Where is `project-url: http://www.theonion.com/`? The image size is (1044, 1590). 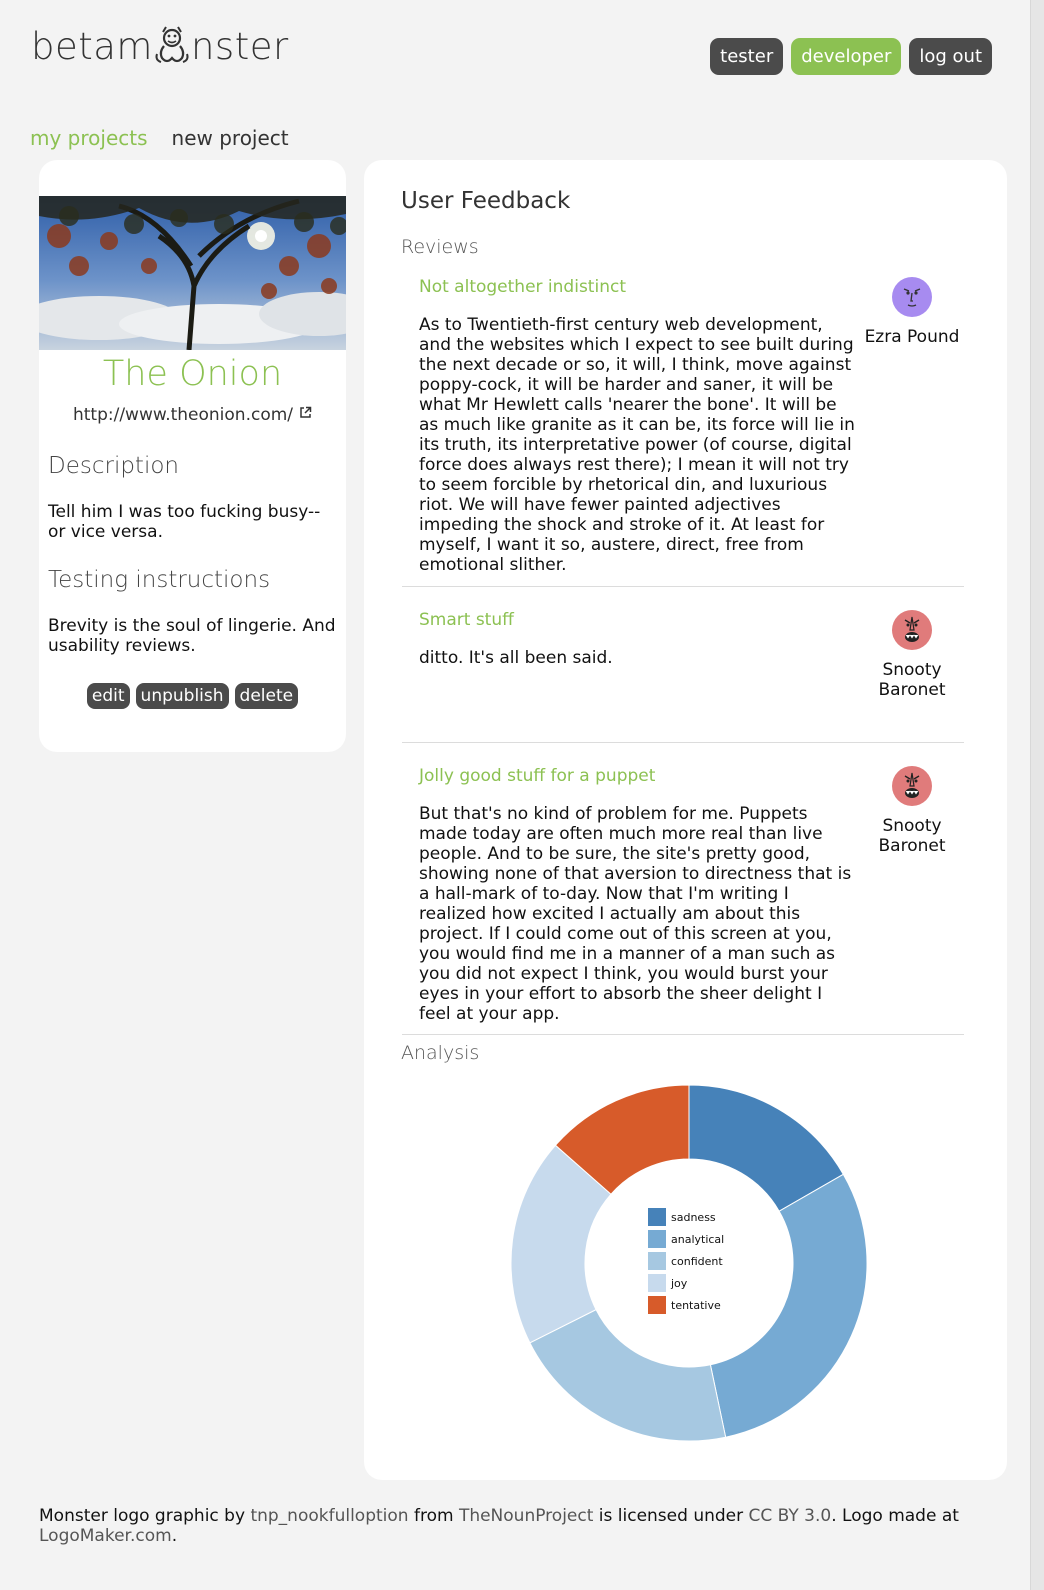 project-url: http://www.theonion.com/ is located at coordinates (192, 415).